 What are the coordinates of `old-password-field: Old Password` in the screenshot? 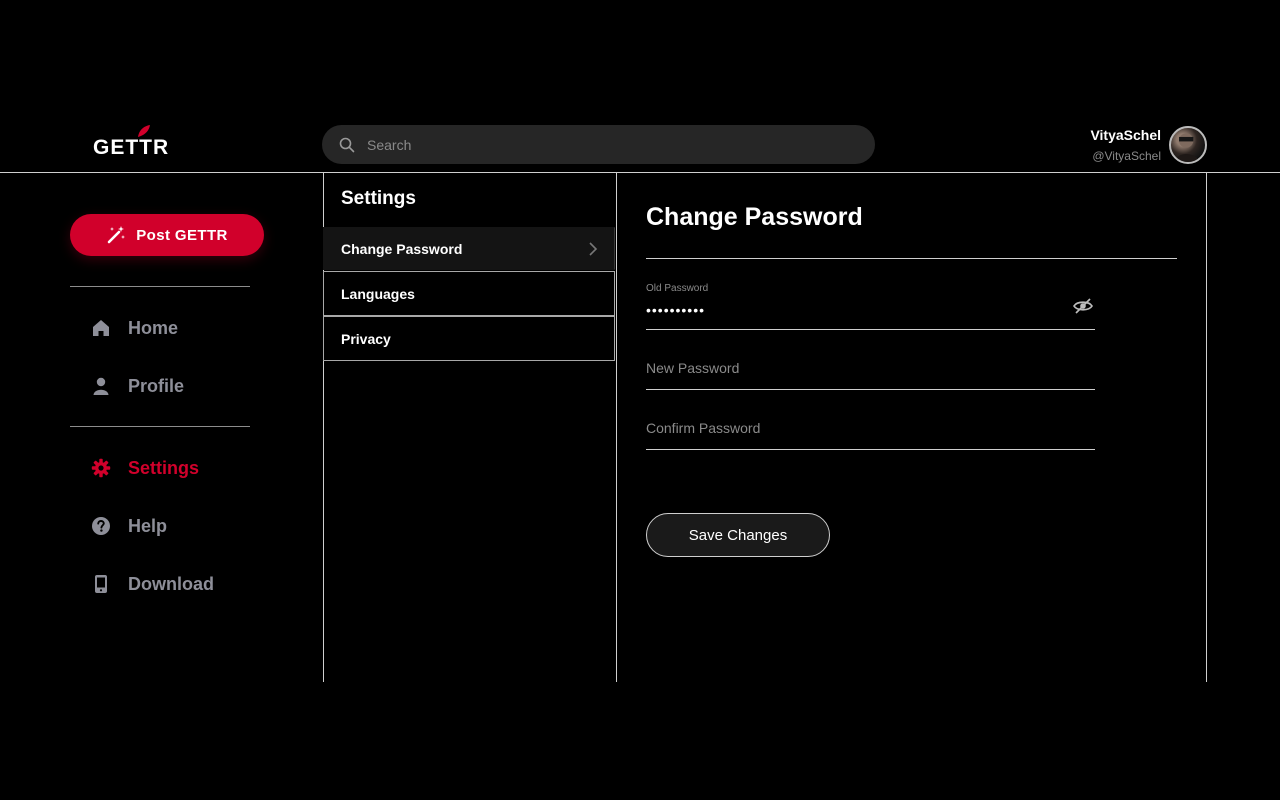 It's located at (870, 305).